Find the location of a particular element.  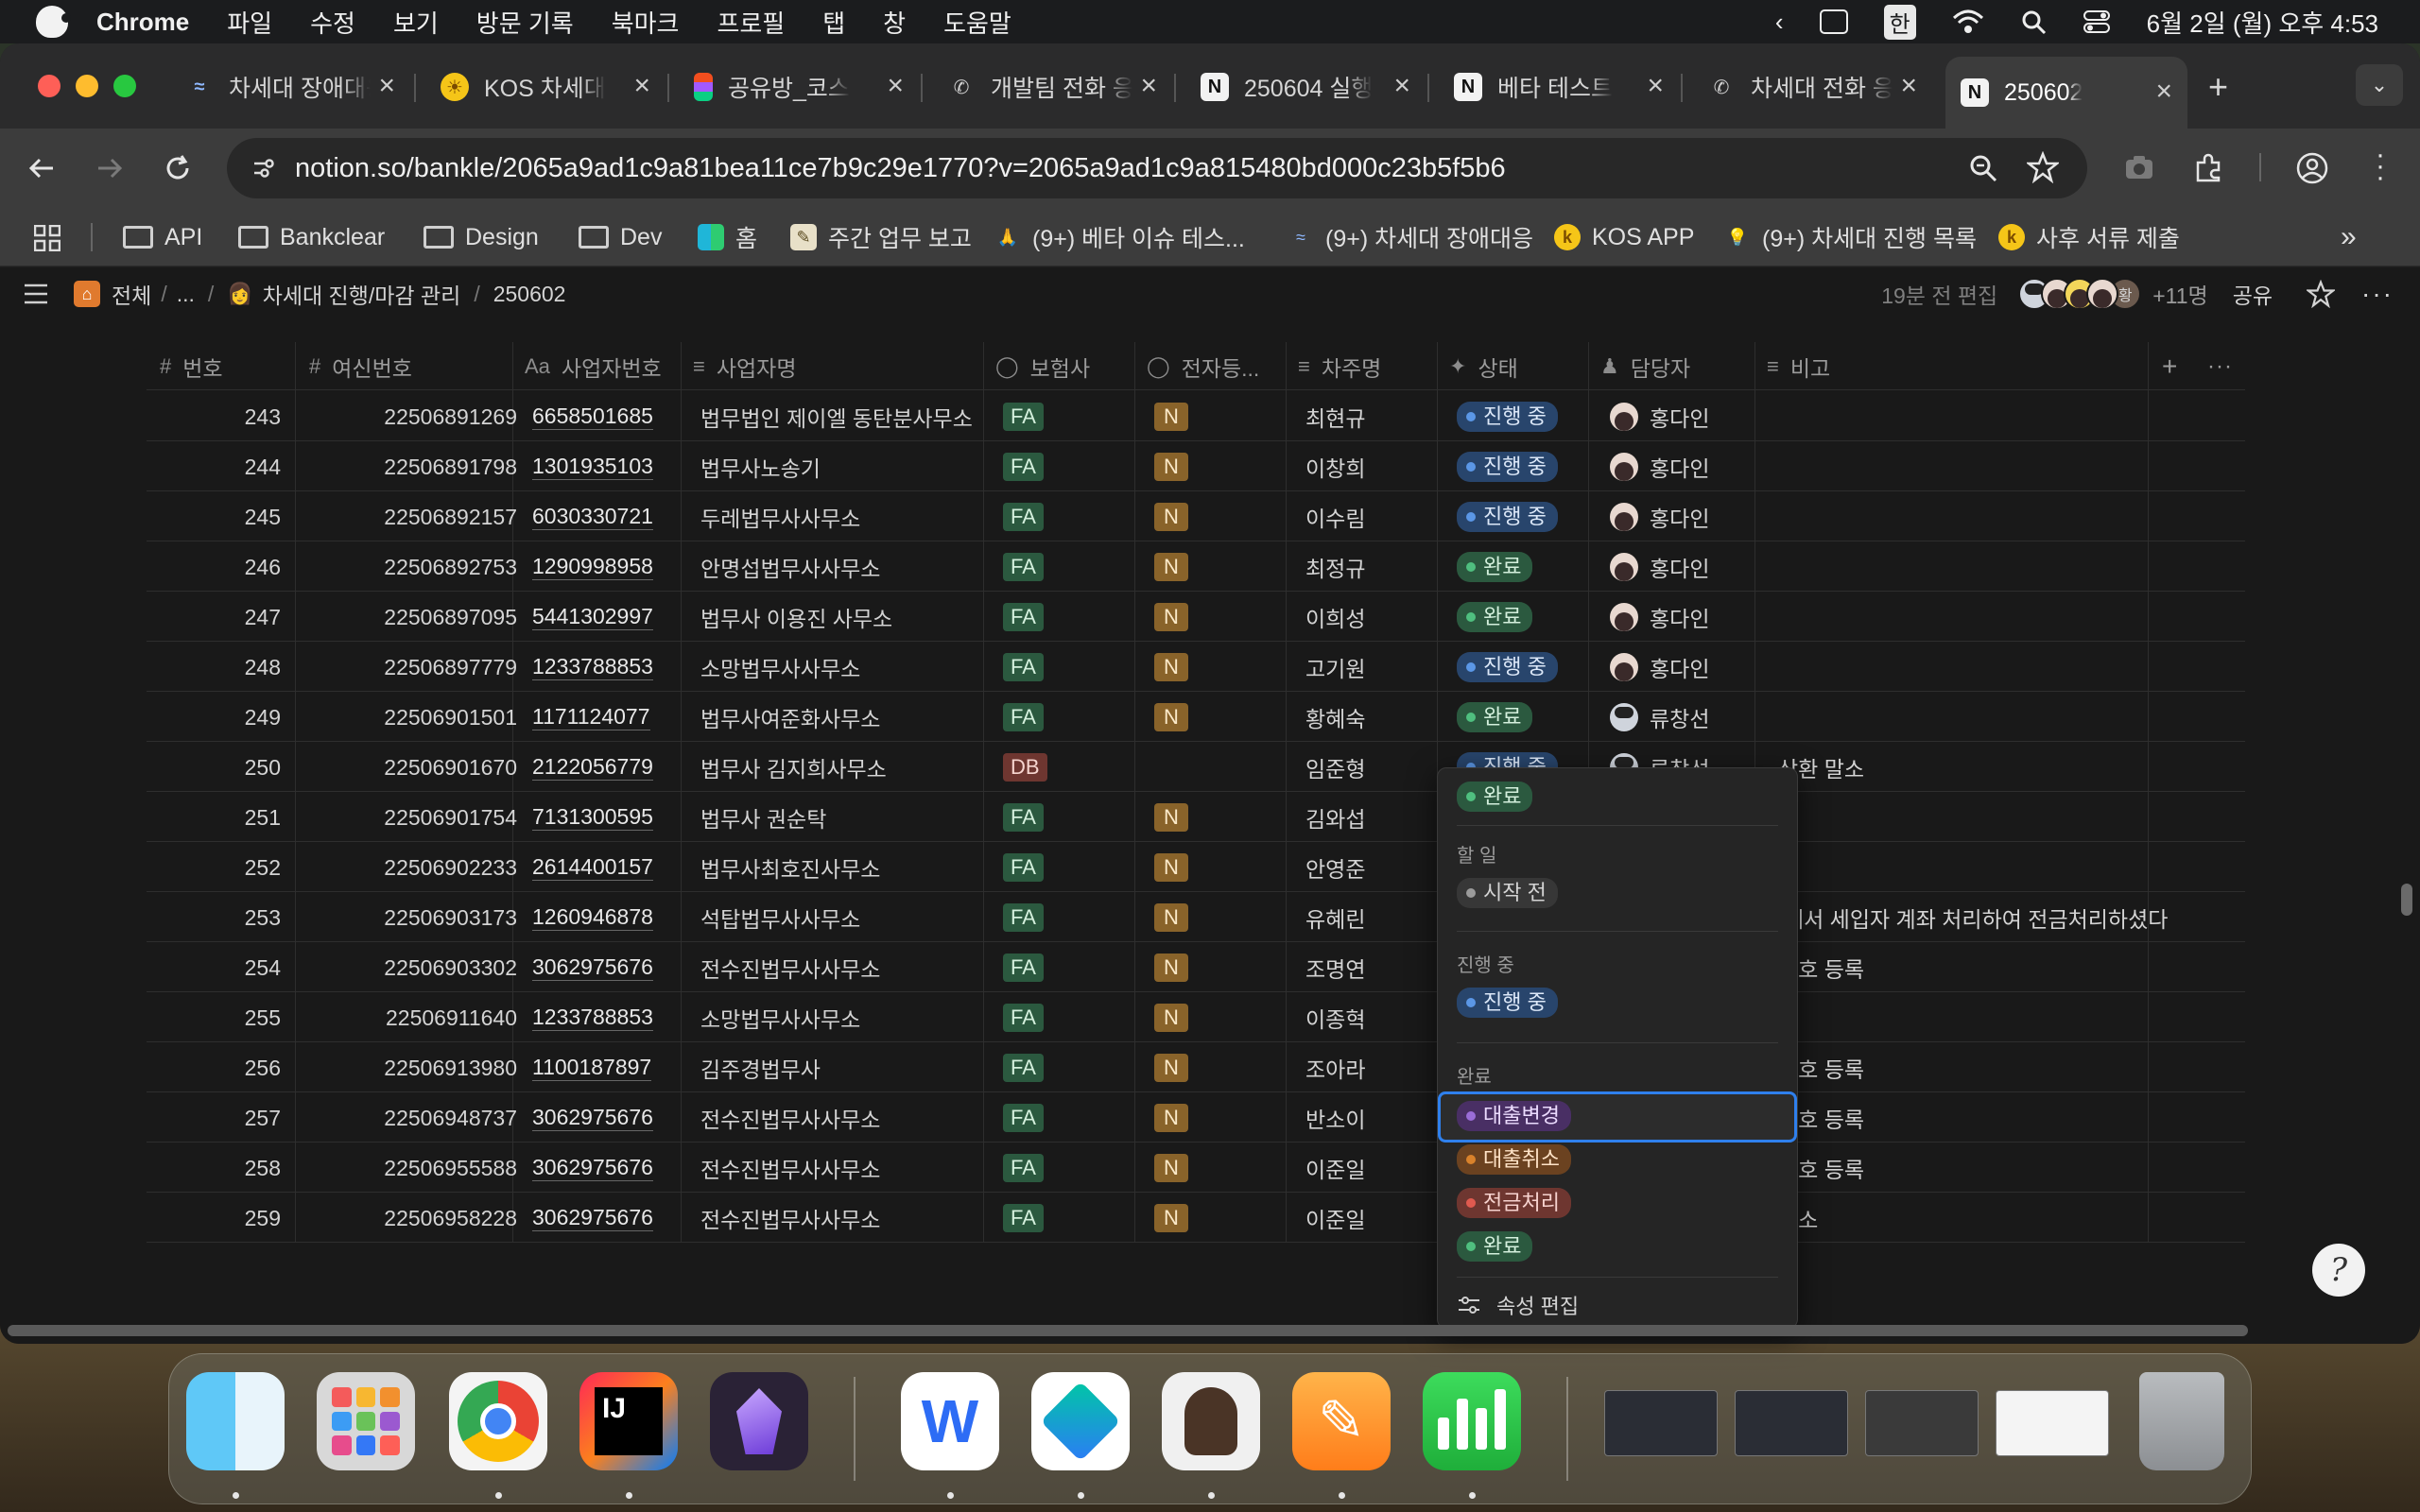

cell-loan: 22506897779 is located at coordinates (413, 667).